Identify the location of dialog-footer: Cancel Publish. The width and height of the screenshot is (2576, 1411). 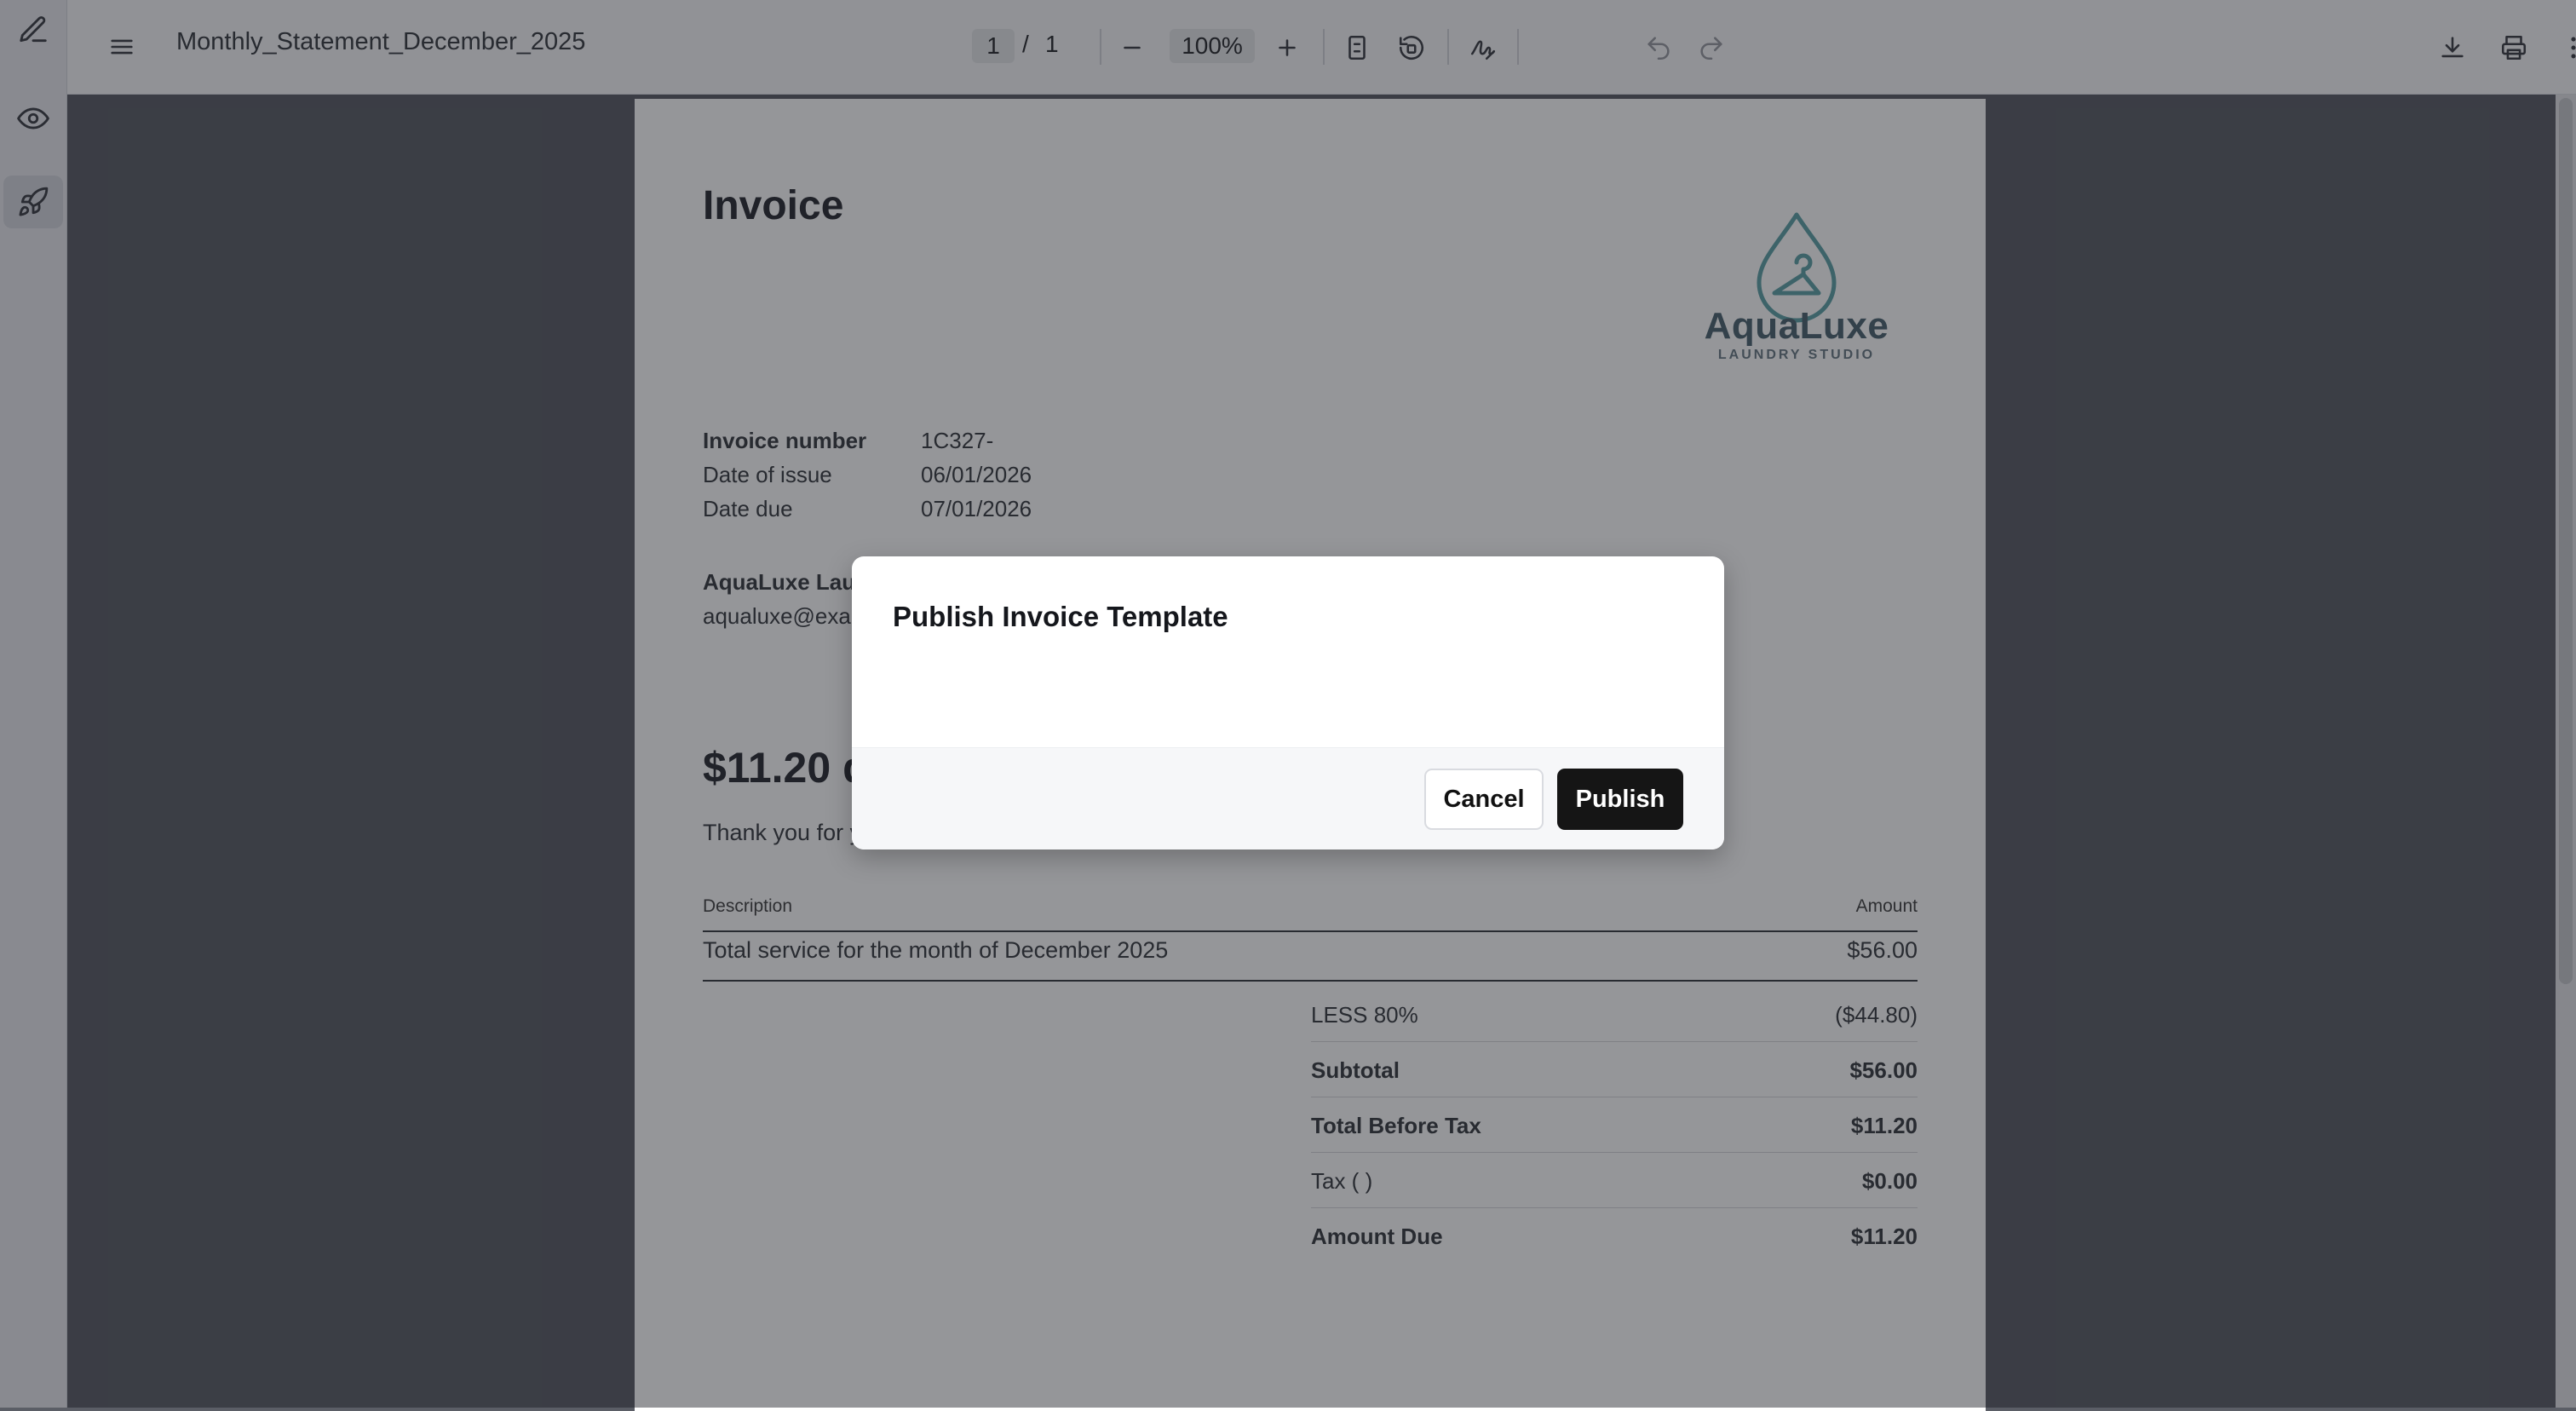
(1288, 798).